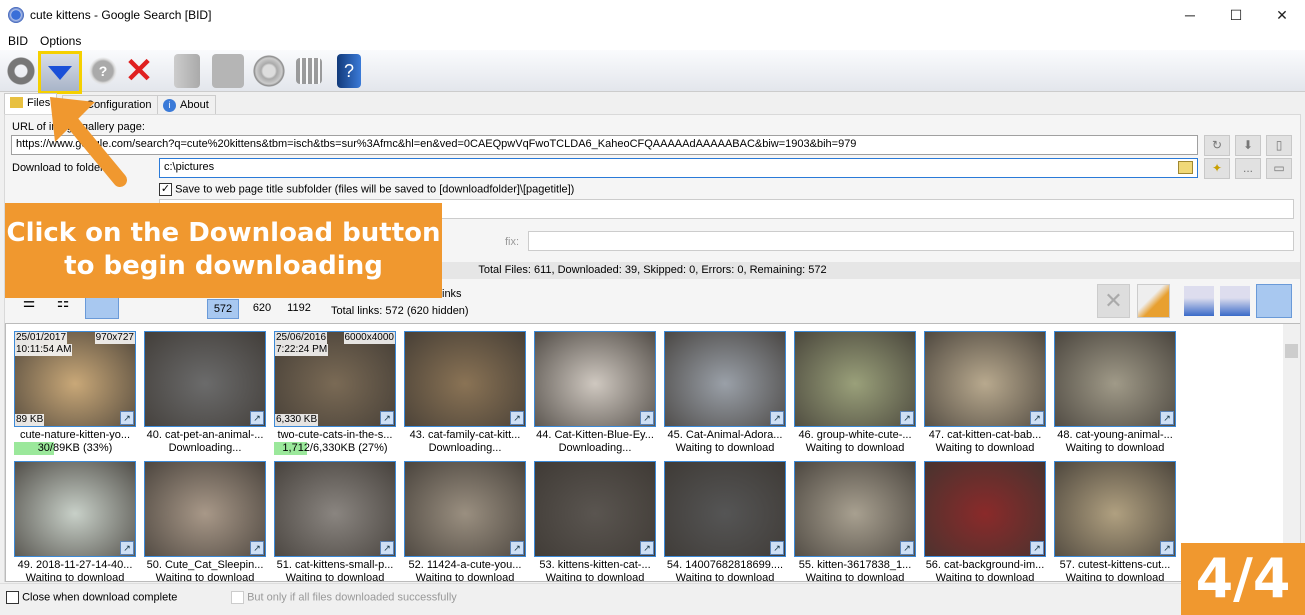  What do you see at coordinates (103, 71) in the screenshot?
I see `help-icon: ?` at bounding box center [103, 71].